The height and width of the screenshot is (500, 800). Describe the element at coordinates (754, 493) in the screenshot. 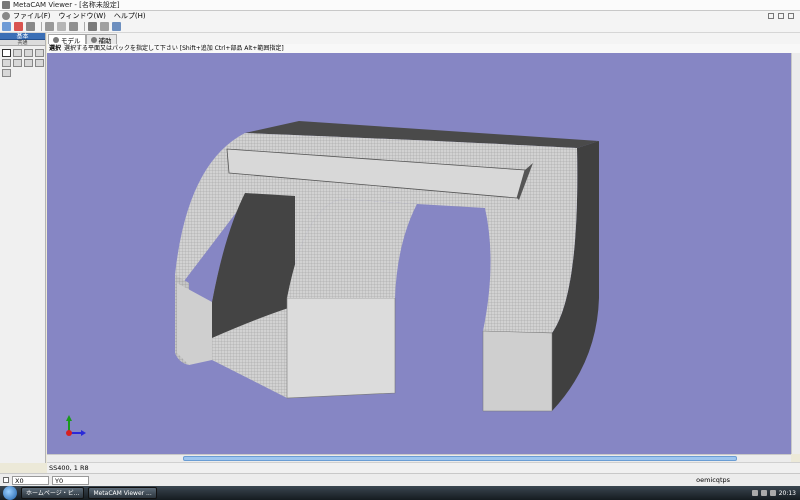

I see `network-icon` at that location.